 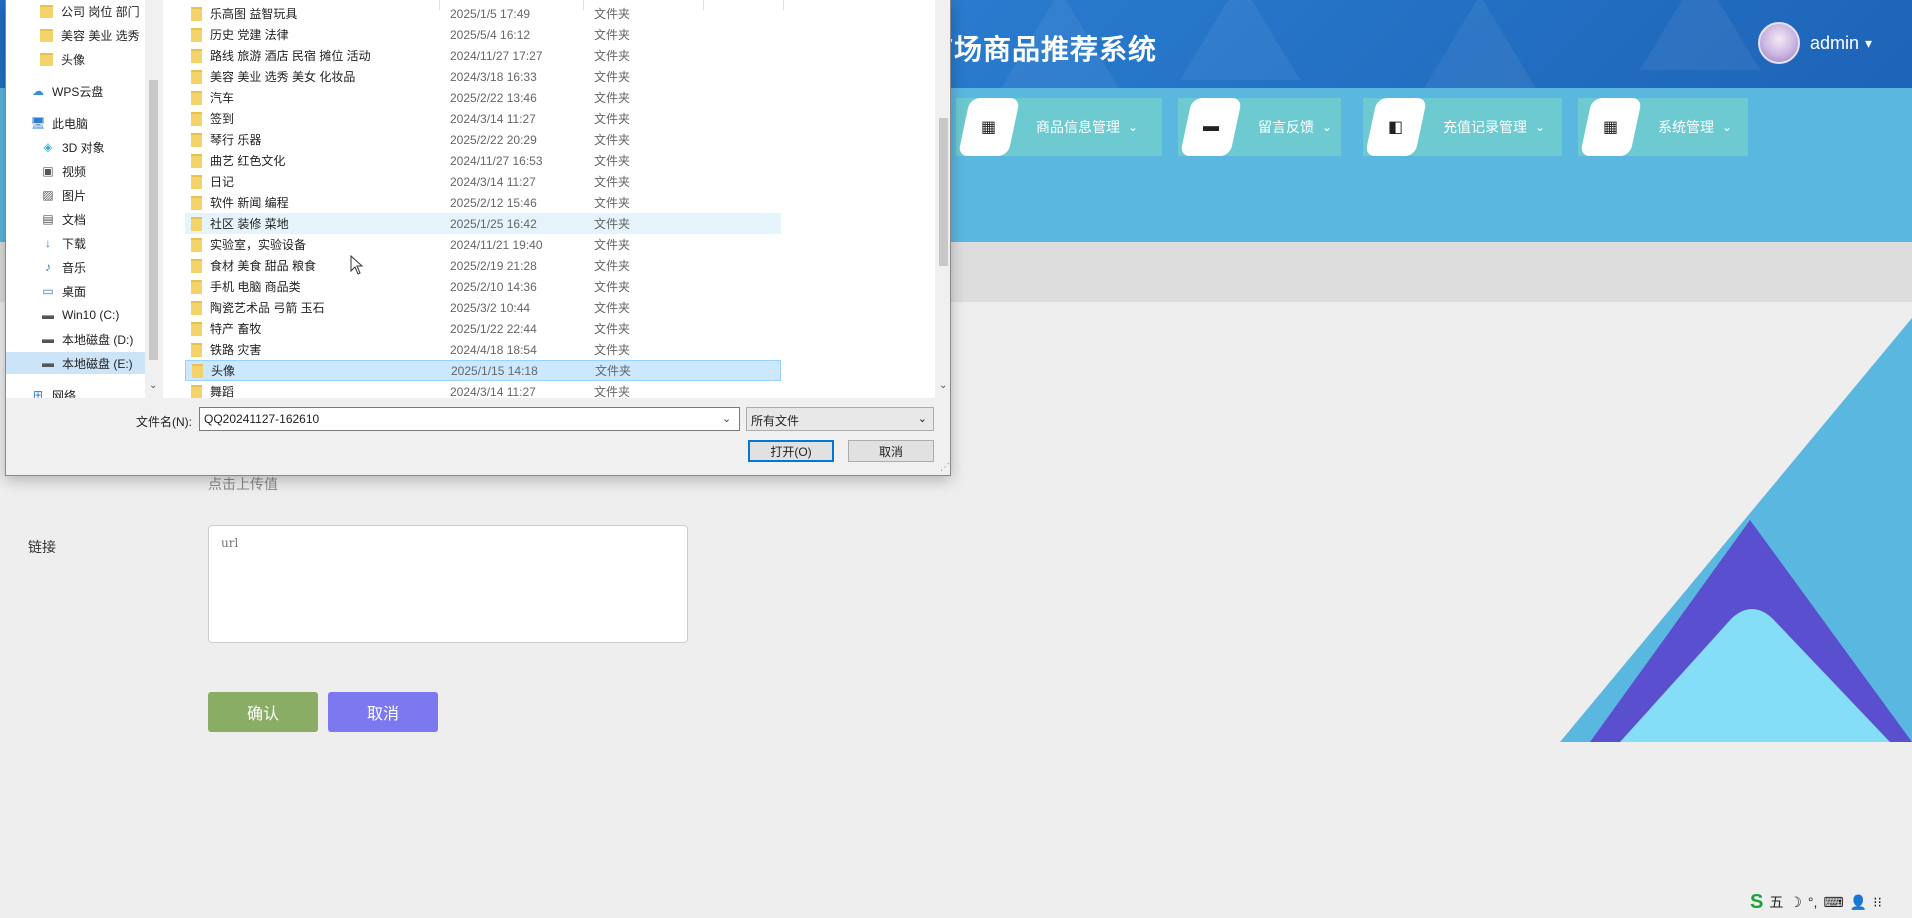 What do you see at coordinates (79, 315) in the screenshot?
I see `tree-item: ▬ Win10 (C:)` at bounding box center [79, 315].